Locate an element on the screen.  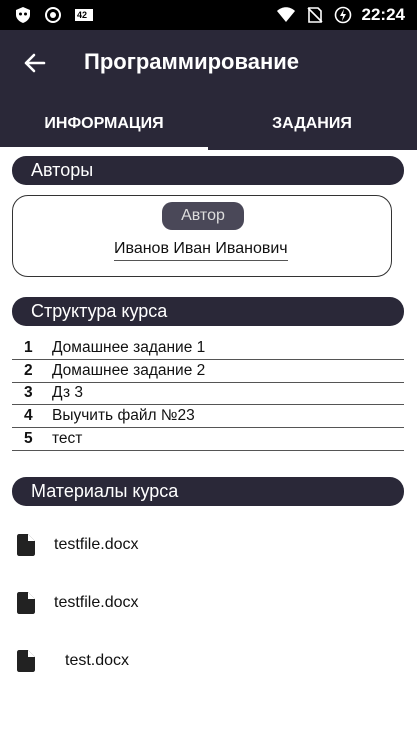
item-name: Домашнее задание 1 is located at coordinates (129, 347).